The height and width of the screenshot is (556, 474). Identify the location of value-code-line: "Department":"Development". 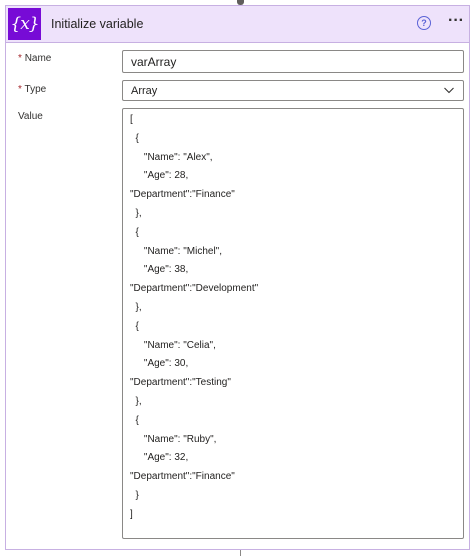
(194, 289).